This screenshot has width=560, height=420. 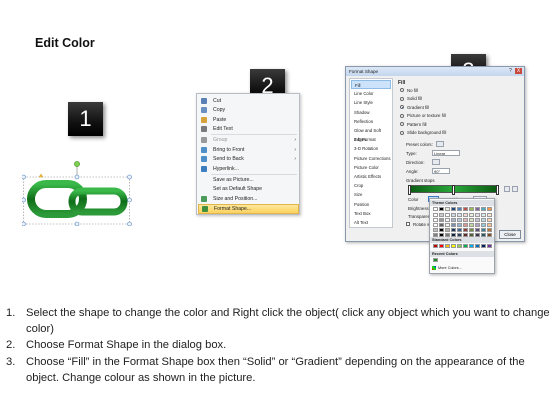 What do you see at coordinates (371, 134) in the screenshot?
I see `sidebar-item-glow-and-soft-edges: Glow and Soft Edges` at bounding box center [371, 134].